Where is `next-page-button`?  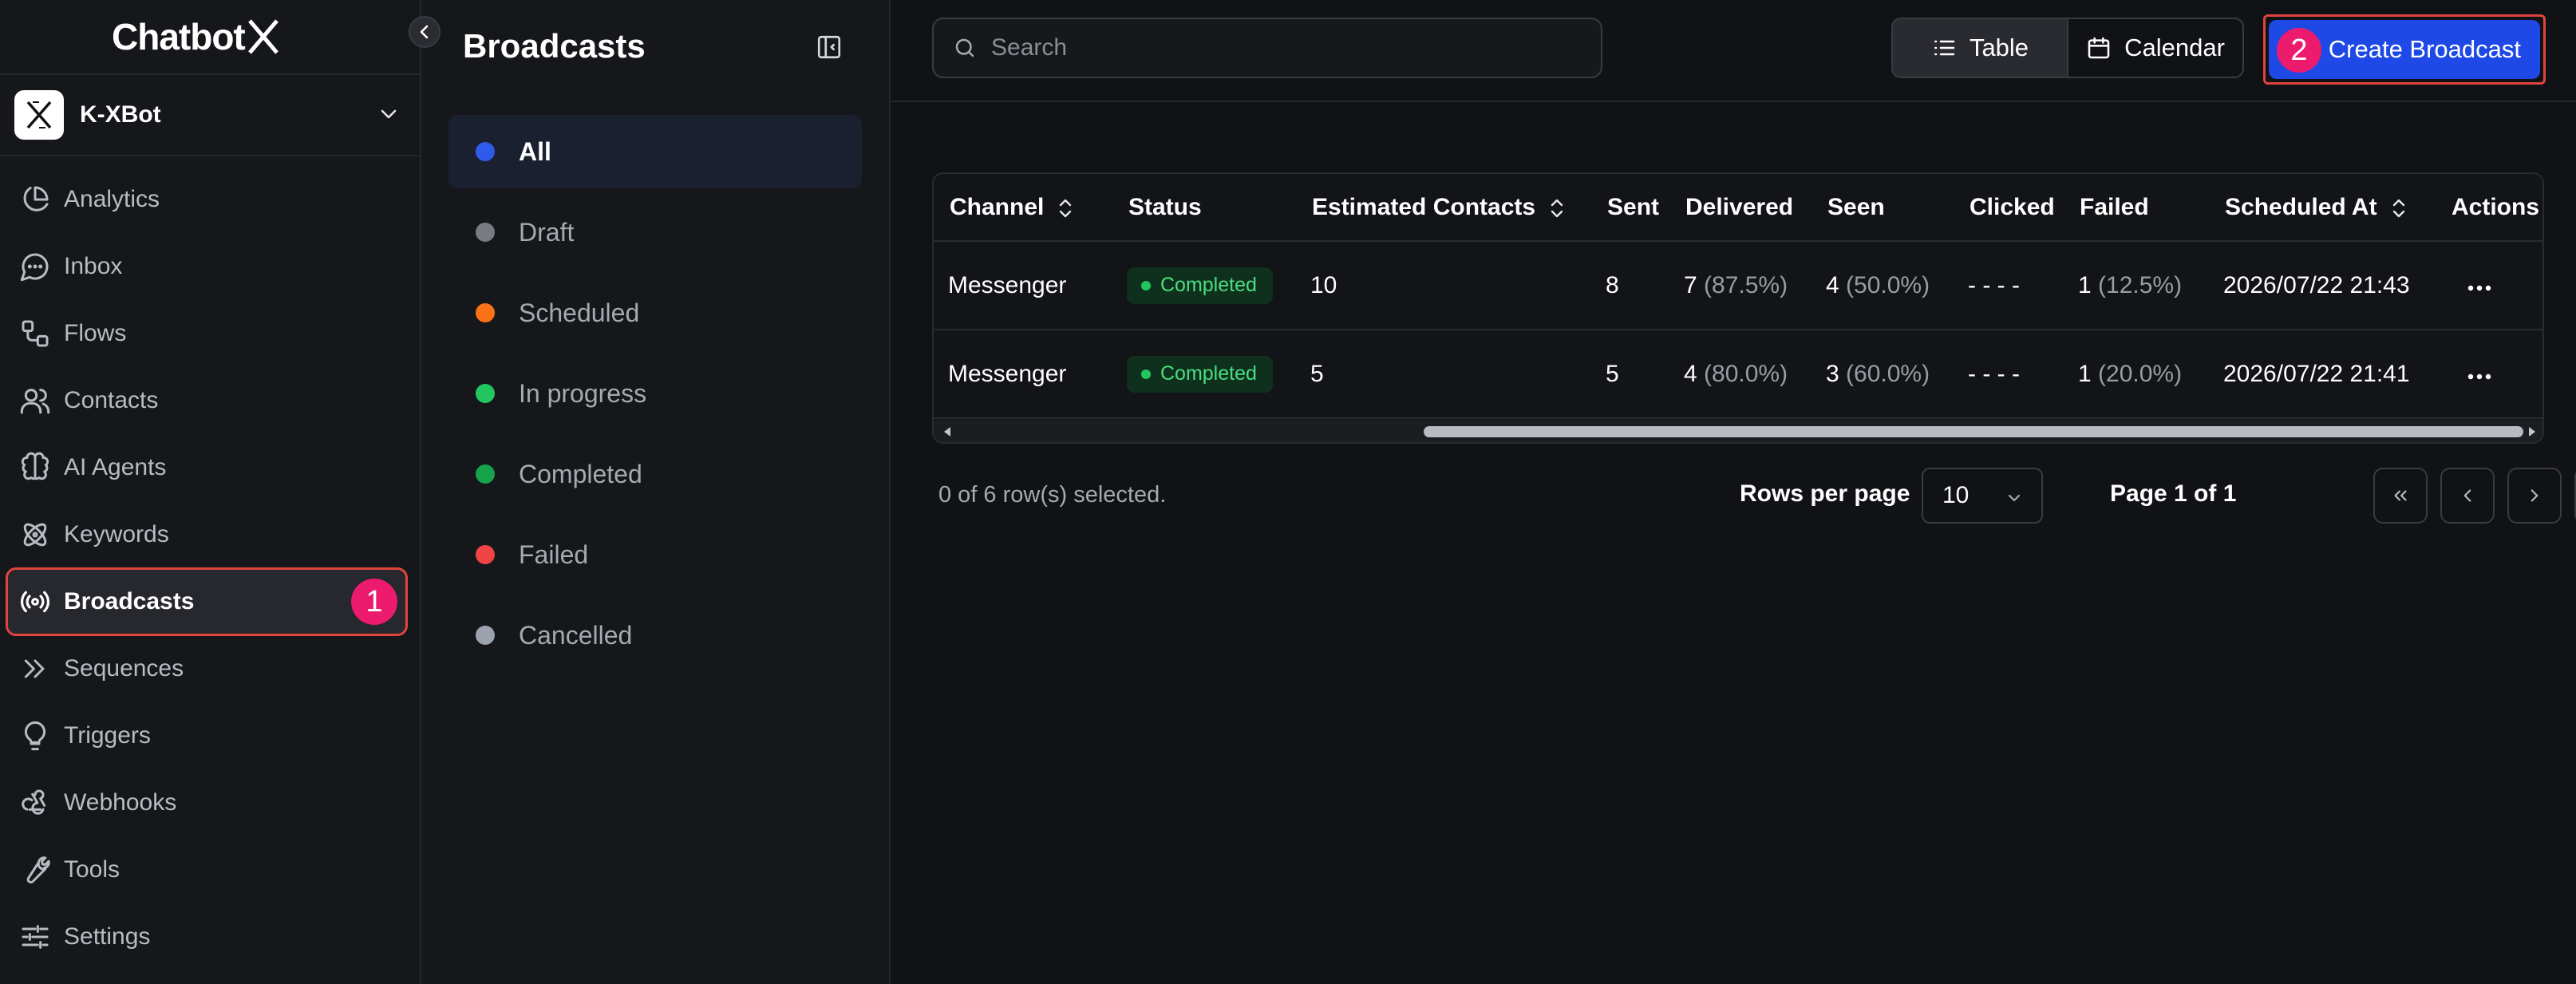
next-page-button is located at coordinates (2534, 496).